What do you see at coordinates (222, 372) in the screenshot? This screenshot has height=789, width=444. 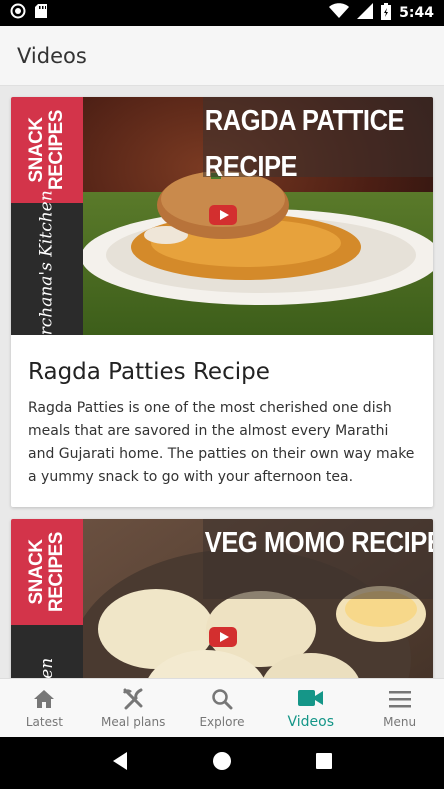 I see `video-title: Ragda Patties Recipe` at bounding box center [222, 372].